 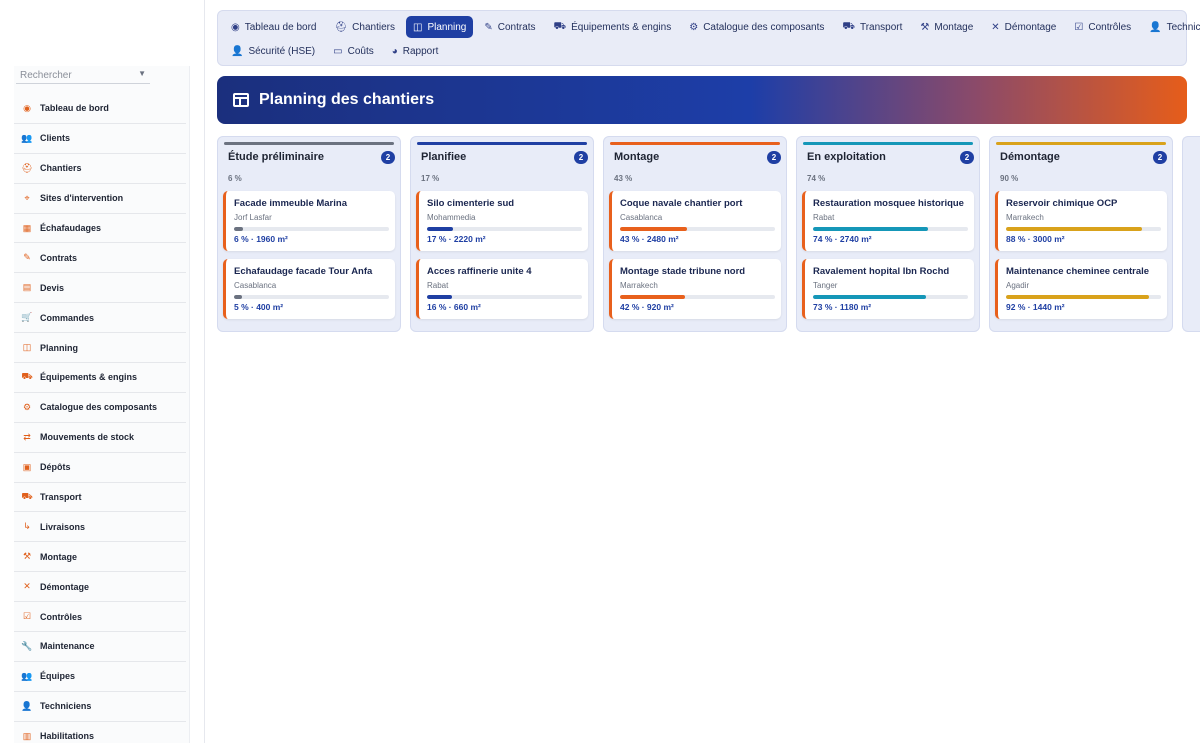 What do you see at coordinates (100, 732) in the screenshot?
I see `sidebar-item: ▥ Habilitations` at bounding box center [100, 732].